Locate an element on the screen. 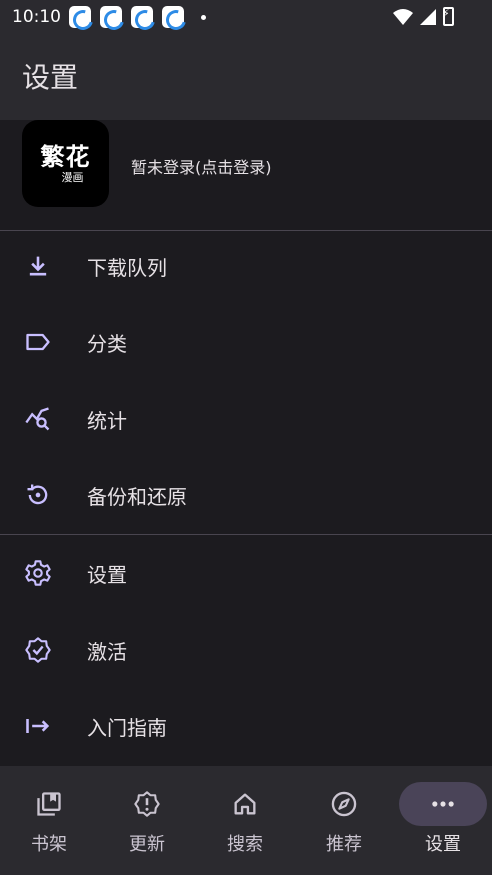 The height and width of the screenshot is (875, 492). query-stats-icon is located at coordinates (38, 419).